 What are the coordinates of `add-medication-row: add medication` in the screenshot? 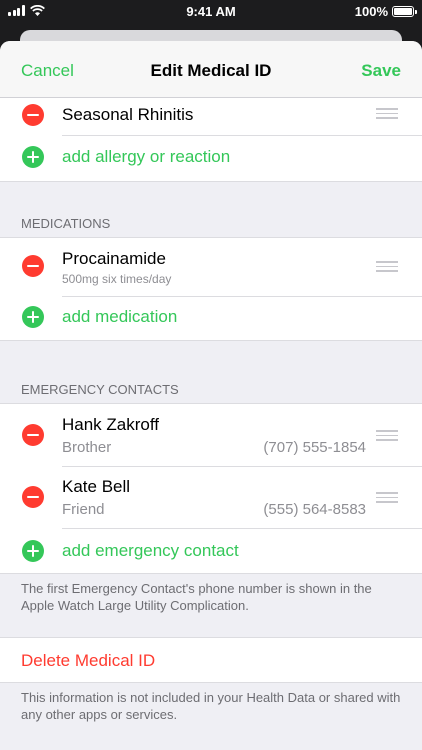 It's located at (211, 318).